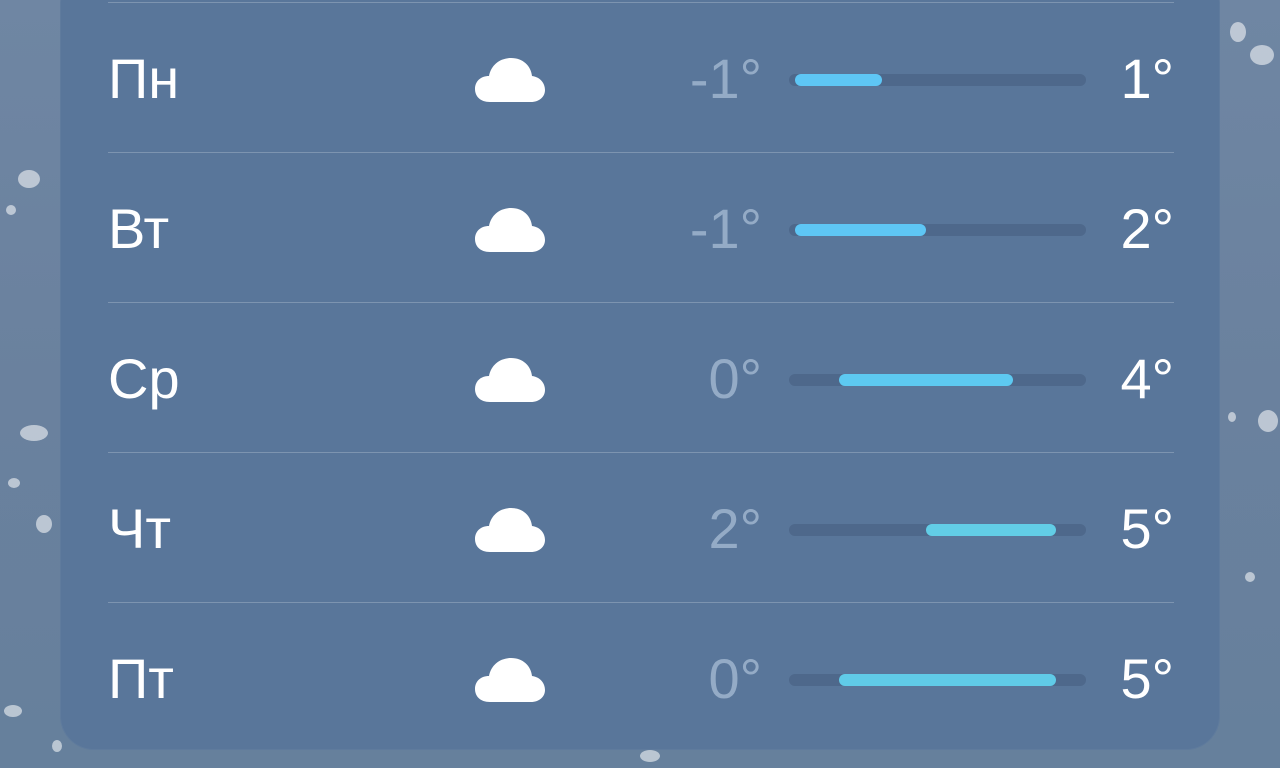  I want to click on high-temperature: 2°, so click(1147, 228).